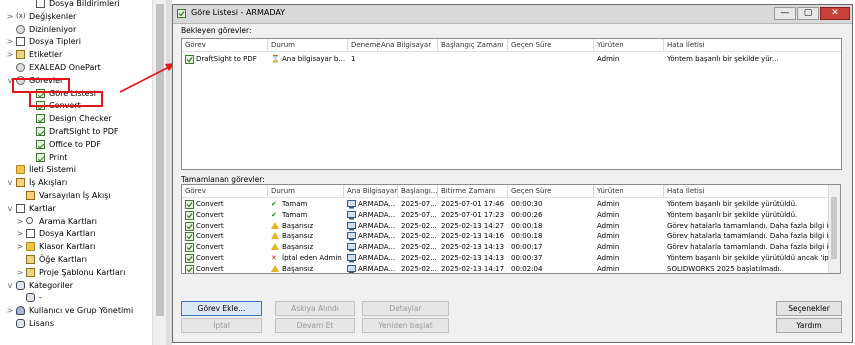 The width and height of the screenshot is (855, 345). Describe the element at coordinates (527, 247) in the screenshot. I see `completed-cell-elapsed: 00:00:17` at that location.